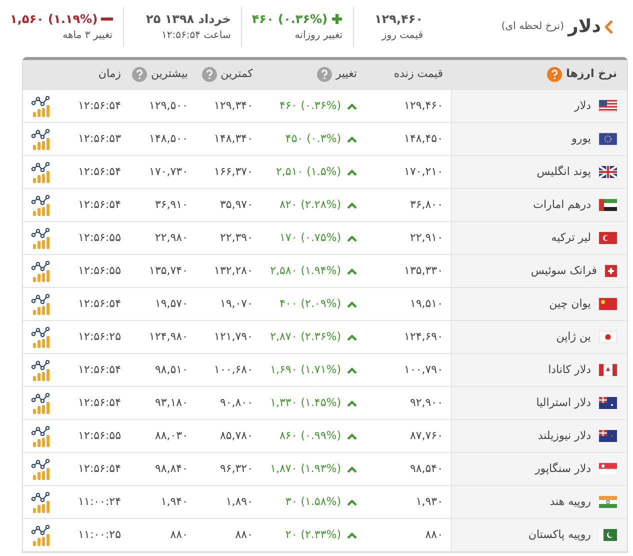 This screenshot has height=556, width=633. What do you see at coordinates (318, 36) in the screenshot?
I see `stat-label: تغییر روزانه` at bounding box center [318, 36].